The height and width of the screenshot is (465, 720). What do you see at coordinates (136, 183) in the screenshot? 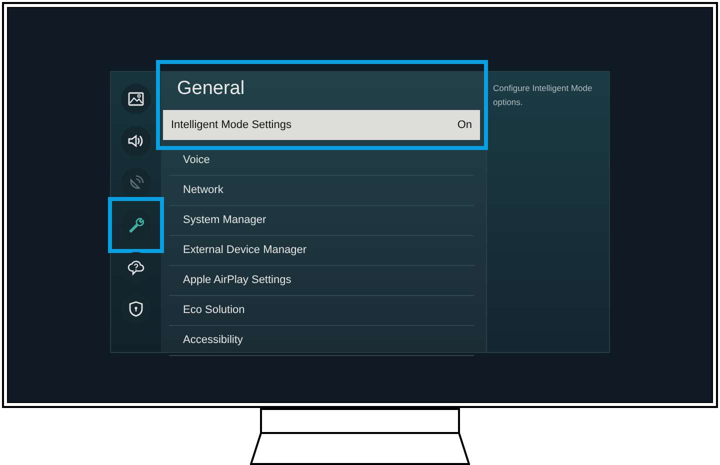
I see `satellite-dish-icon` at bounding box center [136, 183].